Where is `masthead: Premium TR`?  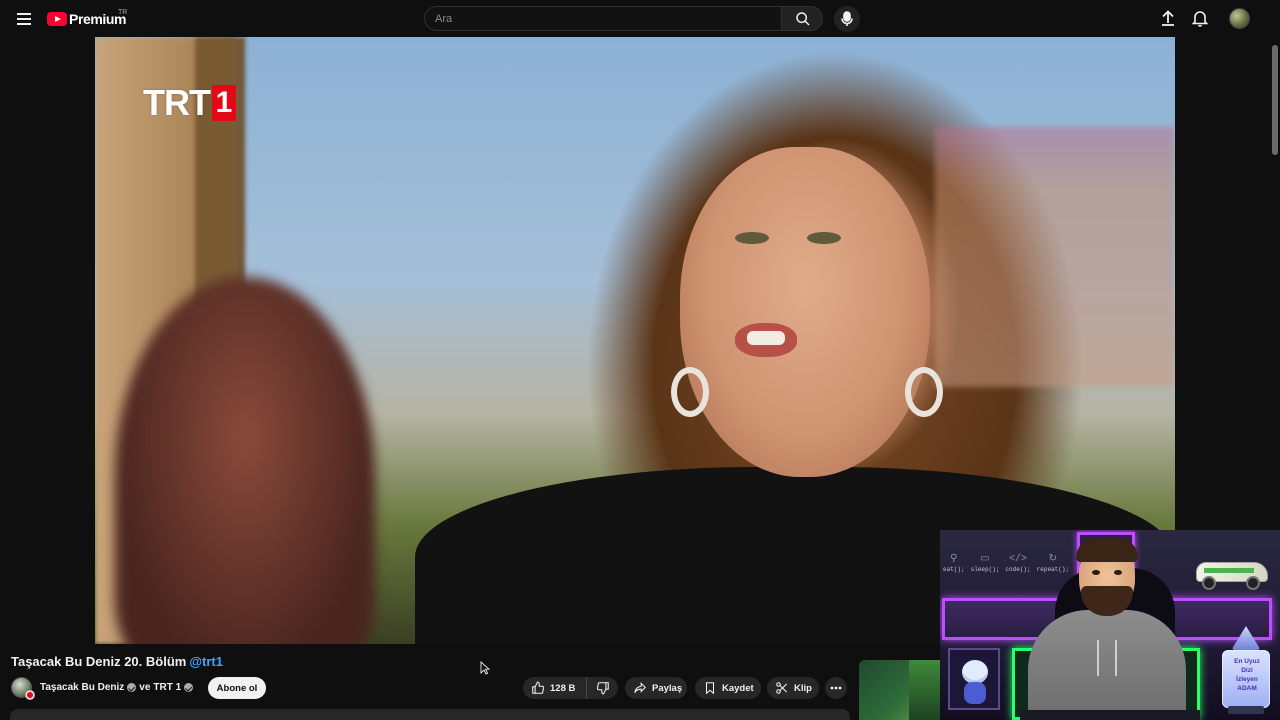 masthead: Premium TR is located at coordinates (640, 18).